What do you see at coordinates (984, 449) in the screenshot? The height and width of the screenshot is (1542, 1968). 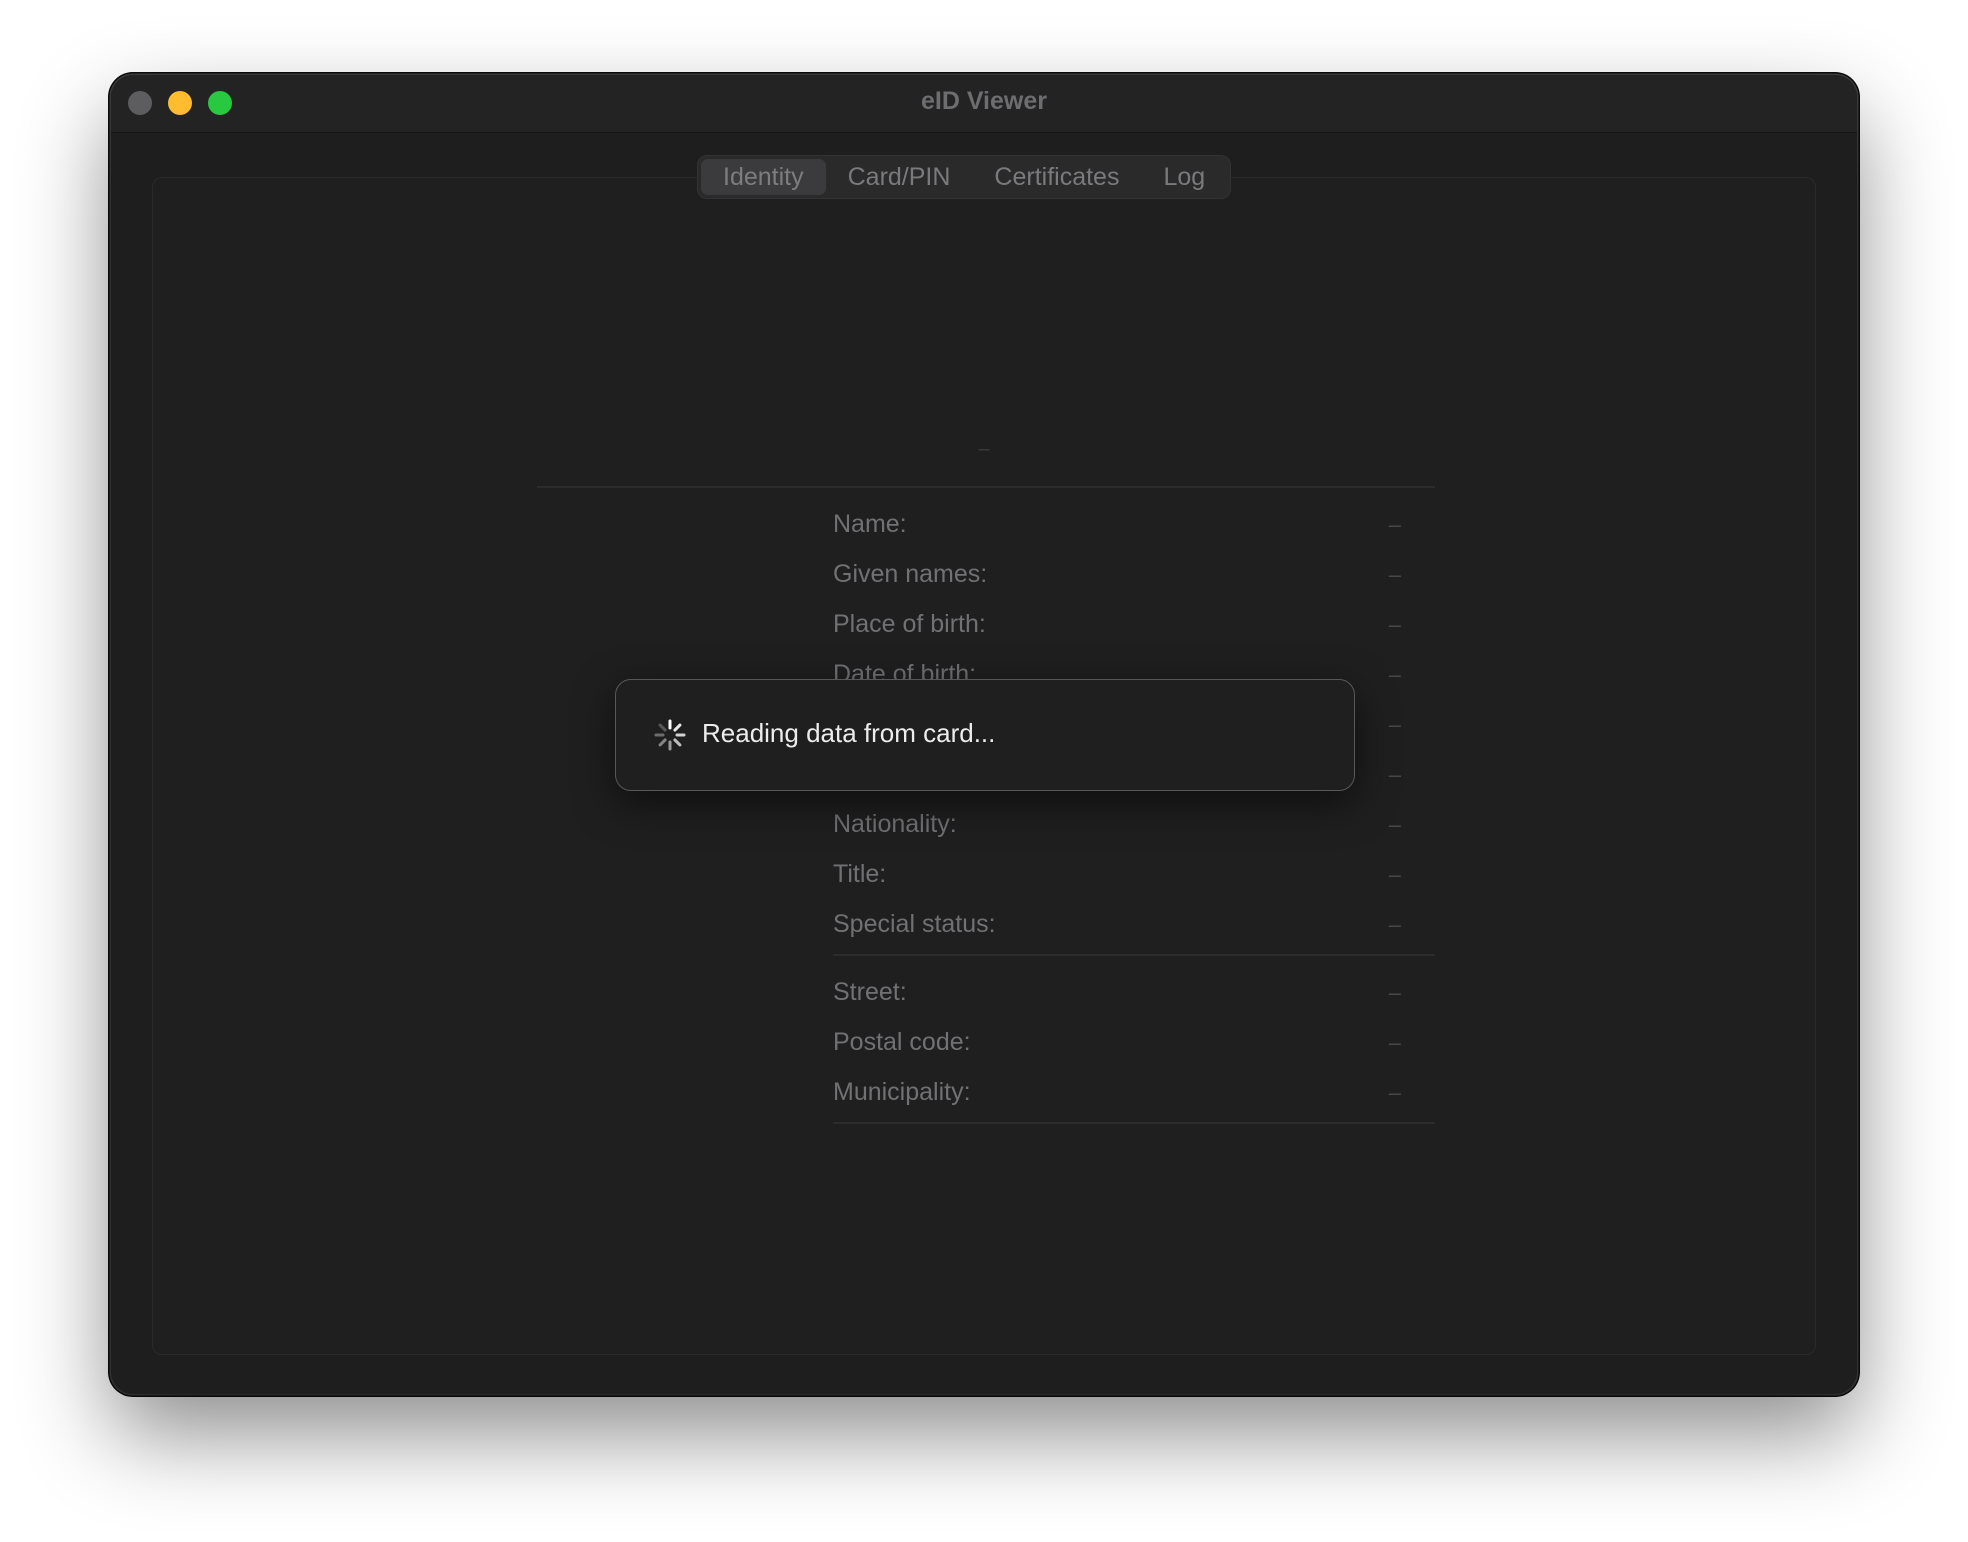 I see `photo-placeholder: –` at bounding box center [984, 449].